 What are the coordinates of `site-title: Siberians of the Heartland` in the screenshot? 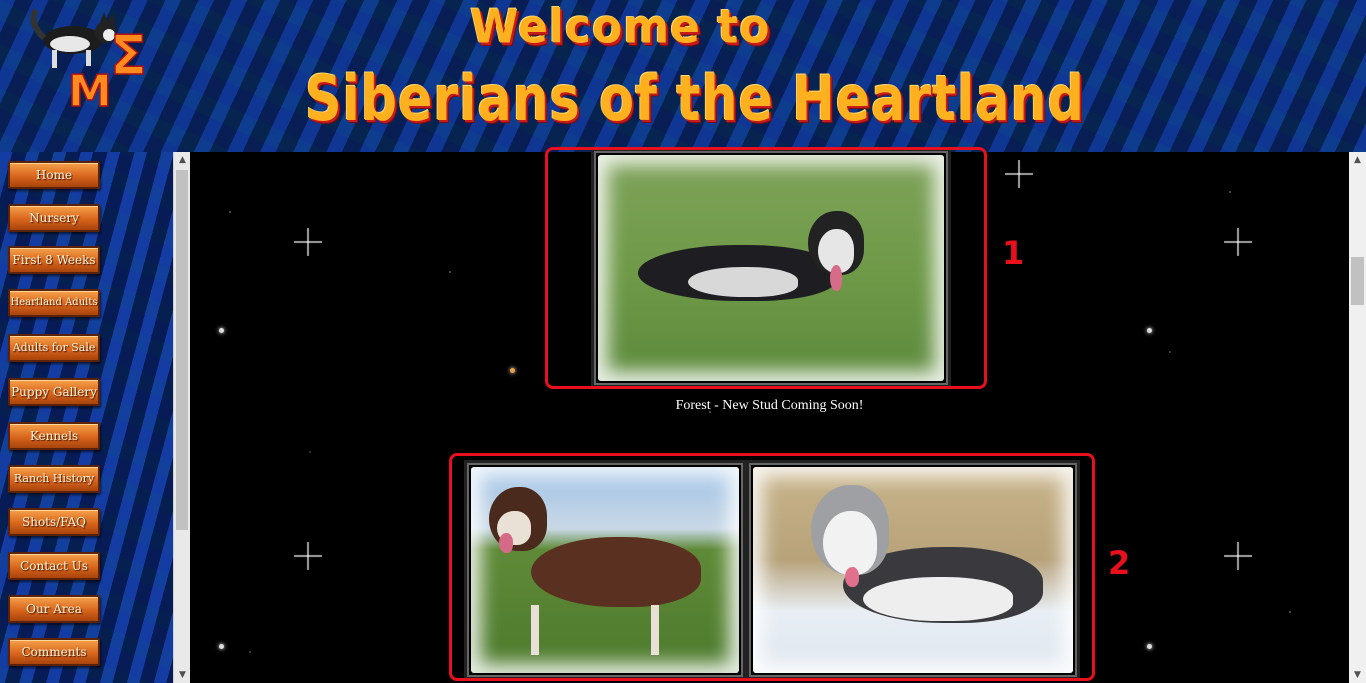 It's located at (695, 98).